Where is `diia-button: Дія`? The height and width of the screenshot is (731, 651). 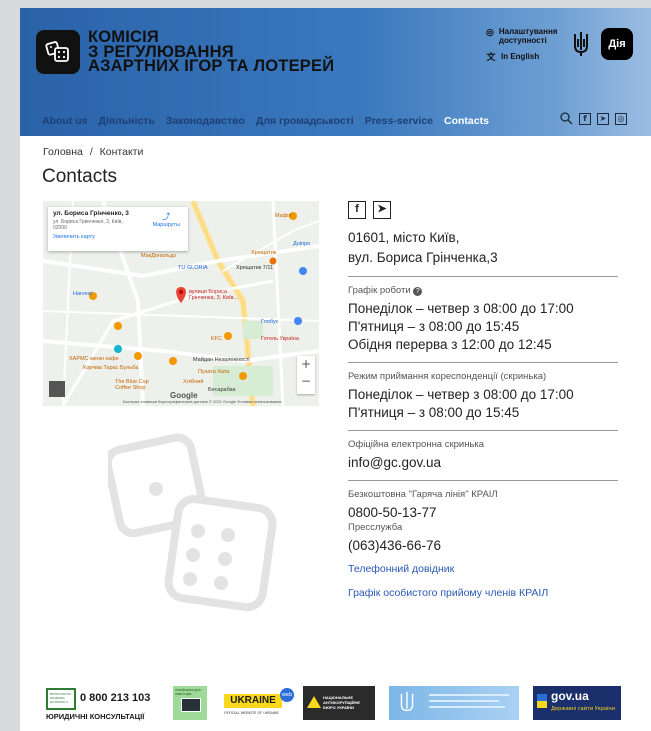
diia-button: Дія is located at coordinates (617, 44).